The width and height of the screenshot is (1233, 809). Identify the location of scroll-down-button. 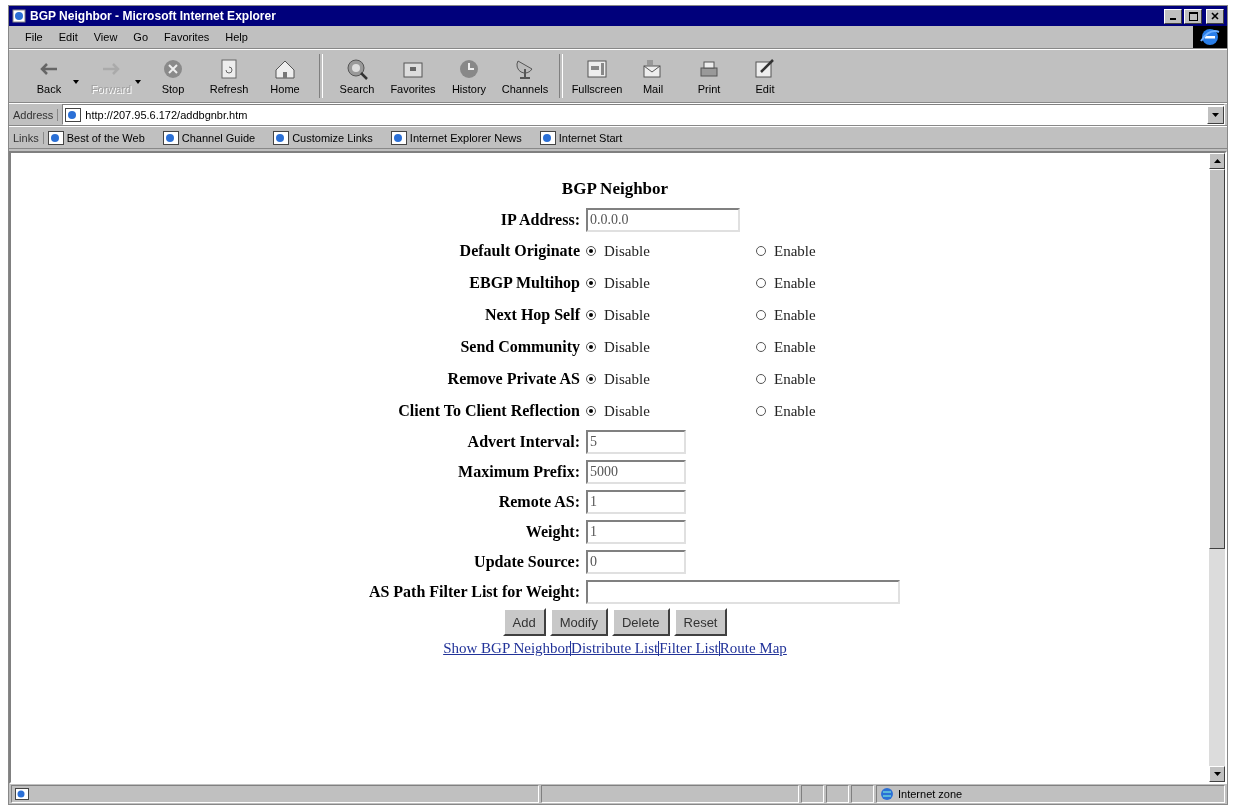
(1217, 774).